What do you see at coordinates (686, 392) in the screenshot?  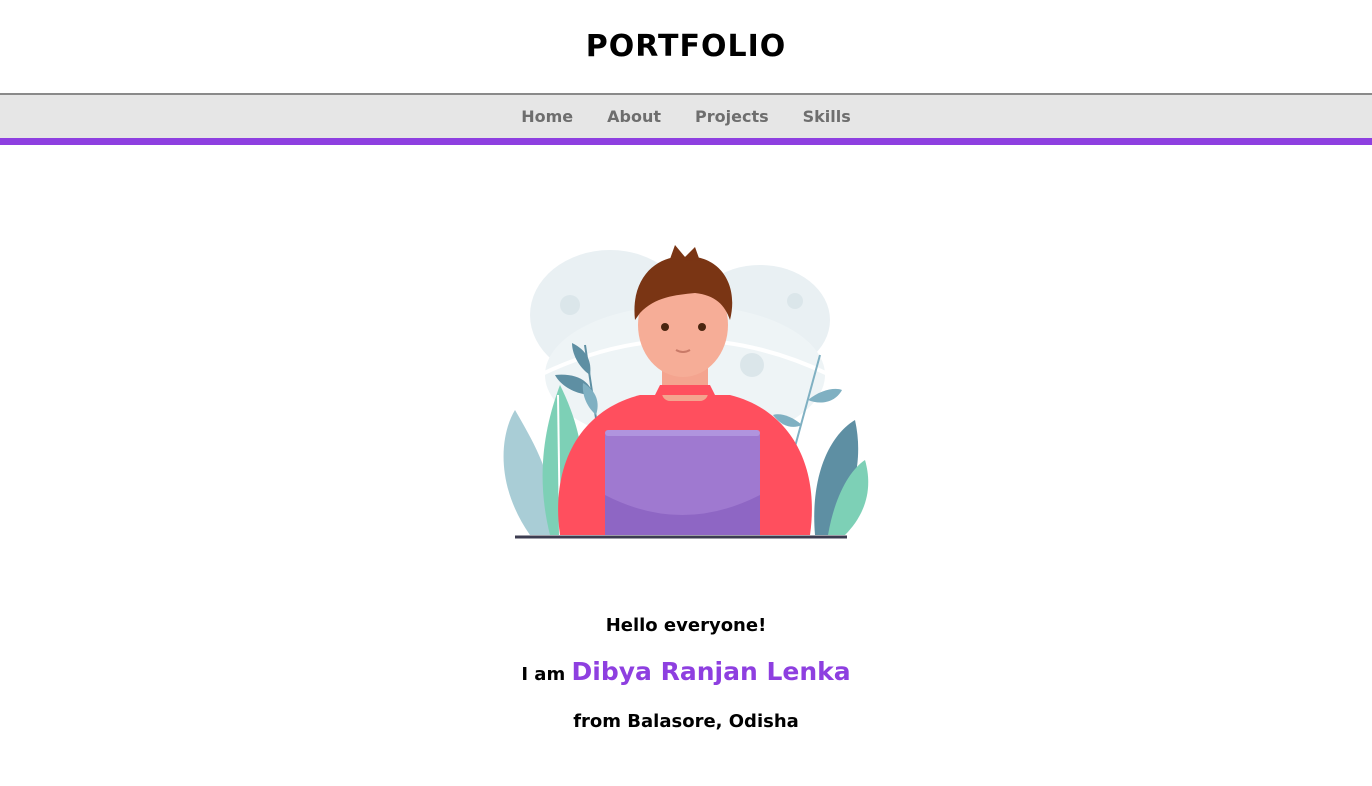 I see `developer-illustration` at bounding box center [686, 392].